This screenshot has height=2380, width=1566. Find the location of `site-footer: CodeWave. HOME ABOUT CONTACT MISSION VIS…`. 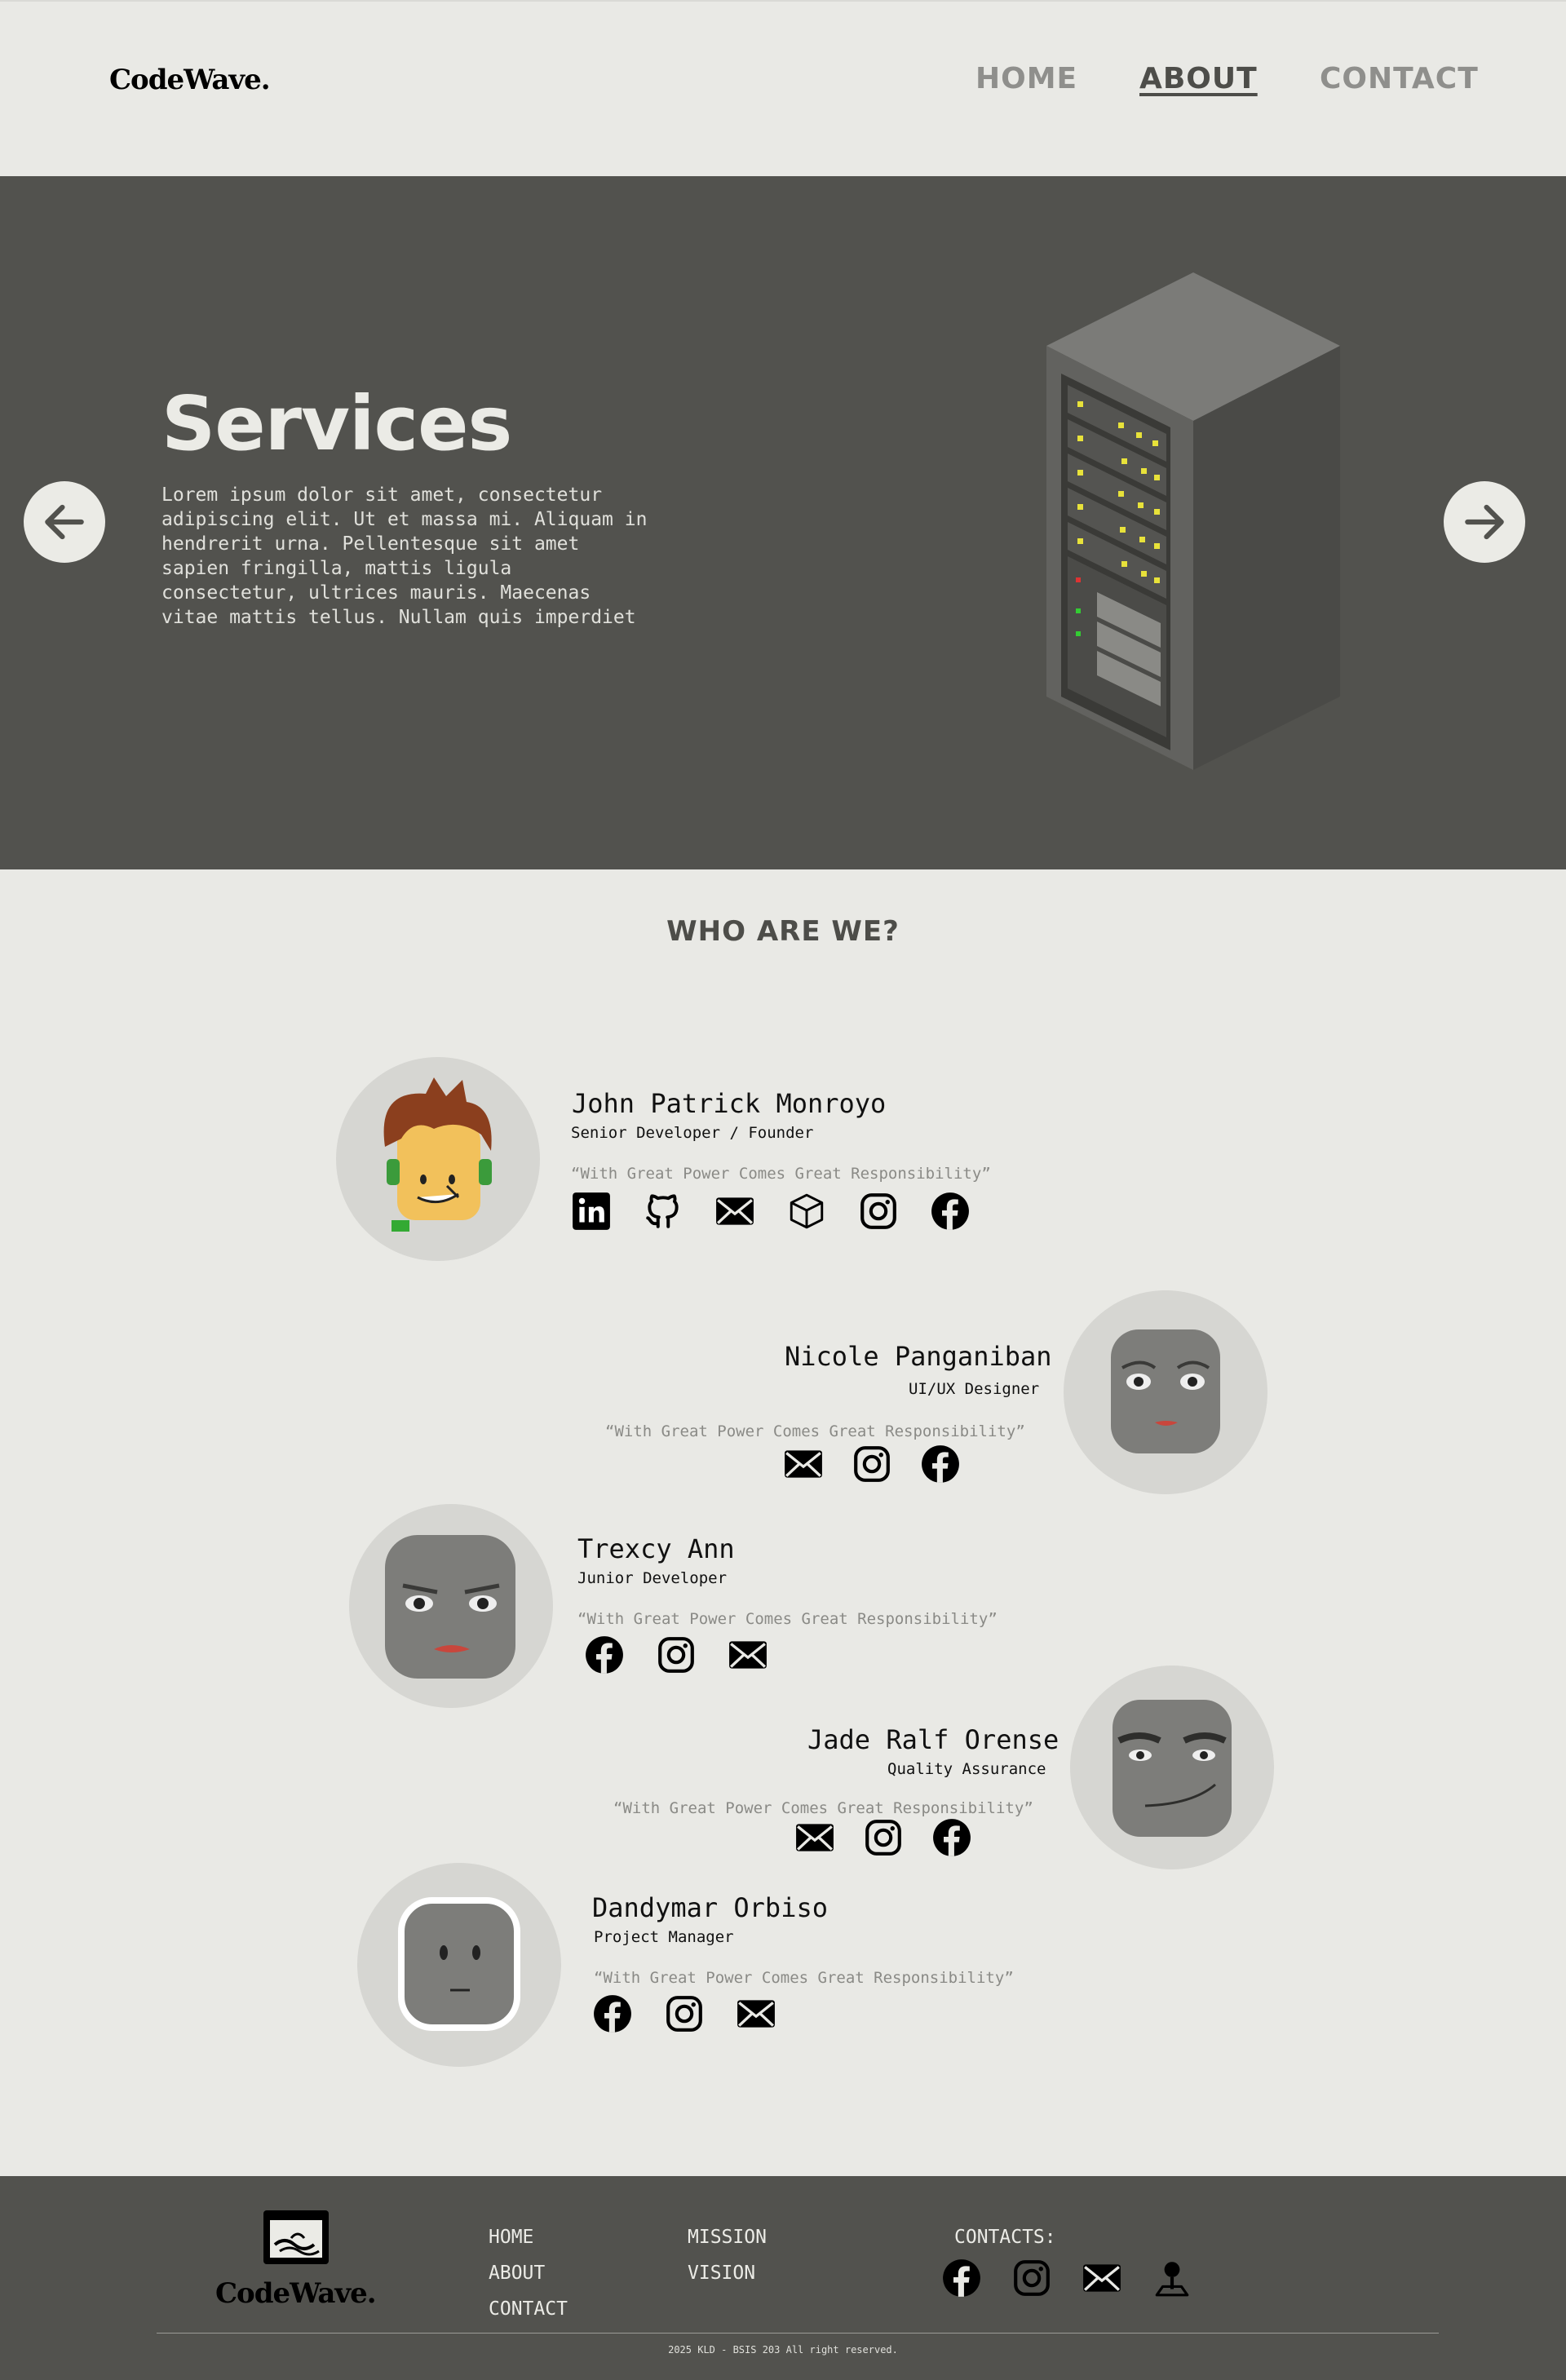

site-footer: CodeWave. HOME ABOUT CONTACT MISSION VIS… is located at coordinates (783, 2278).